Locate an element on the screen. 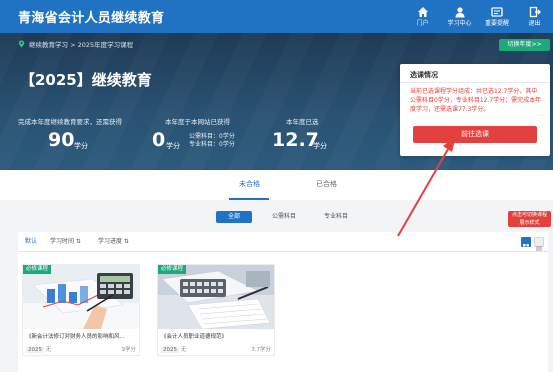  selected-credits-label: 本年度已选 is located at coordinates (302, 122).